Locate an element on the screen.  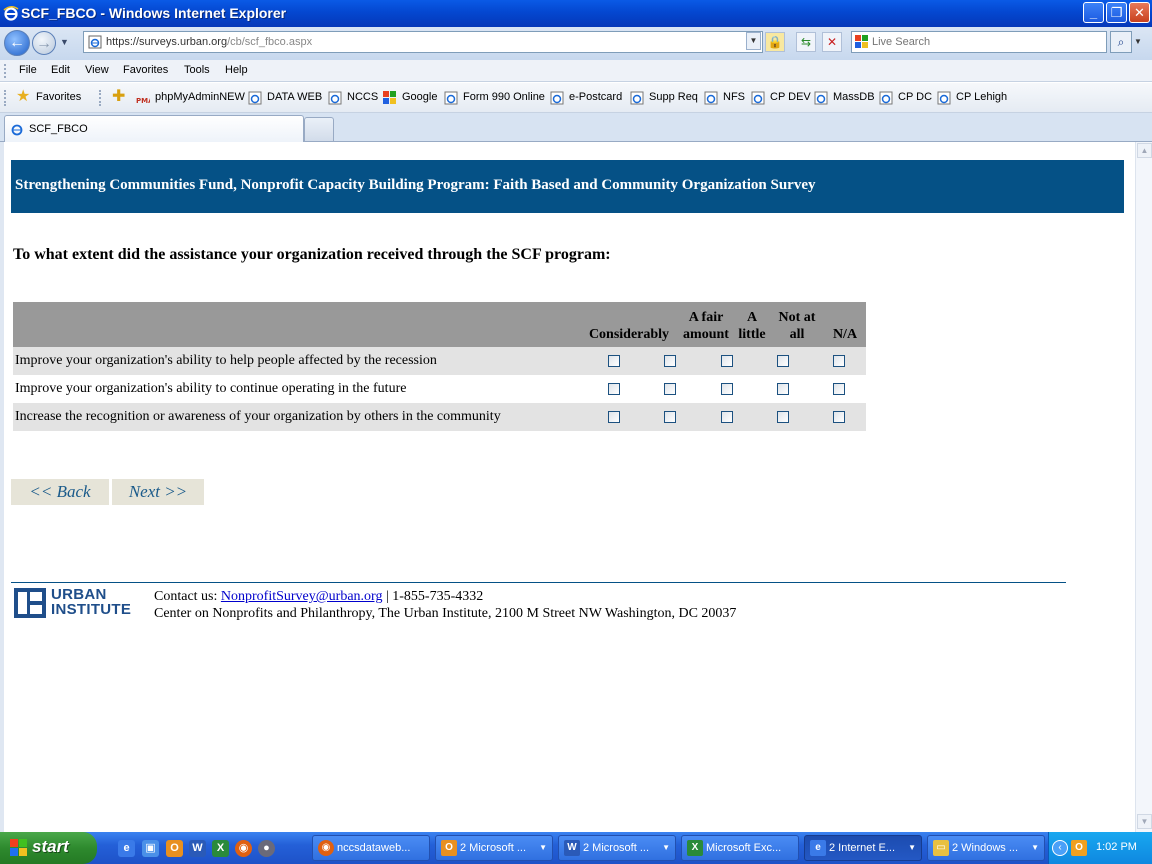
restore-button: ❐ is located at coordinates (1116, 12).